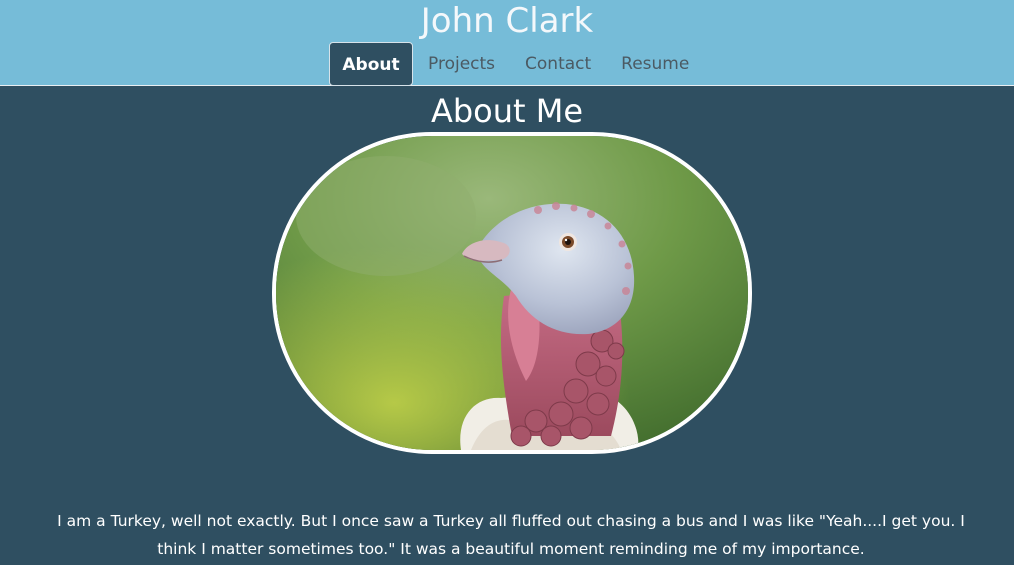 This screenshot has width=1014, height=565. What do you see at coordinates (507, 21) in the screenshot?
I see `site-title: John Clark` at bounding box center [507, 21].